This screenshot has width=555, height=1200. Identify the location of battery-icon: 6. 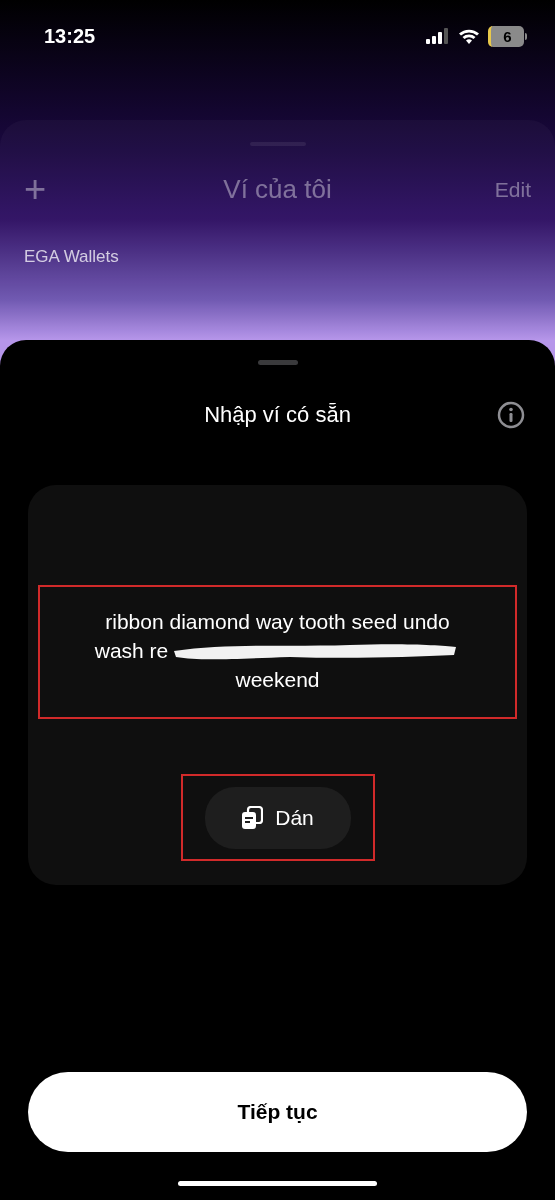
(507, 36).